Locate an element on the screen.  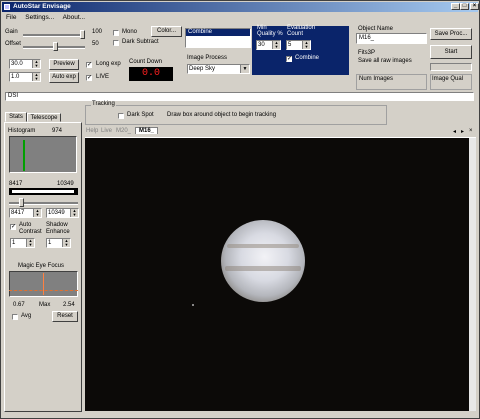
evaluation-spinner: 5 ▲ ▼ is located at coordinates (298, 45).